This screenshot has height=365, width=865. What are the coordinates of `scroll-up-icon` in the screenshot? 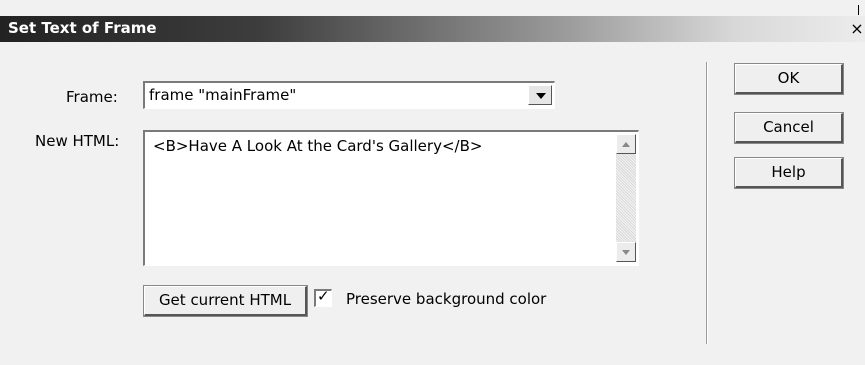 It's located at (626, 144).